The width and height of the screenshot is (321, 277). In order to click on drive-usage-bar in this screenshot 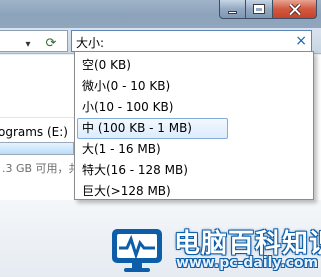, I will do `click(37, 148)`.